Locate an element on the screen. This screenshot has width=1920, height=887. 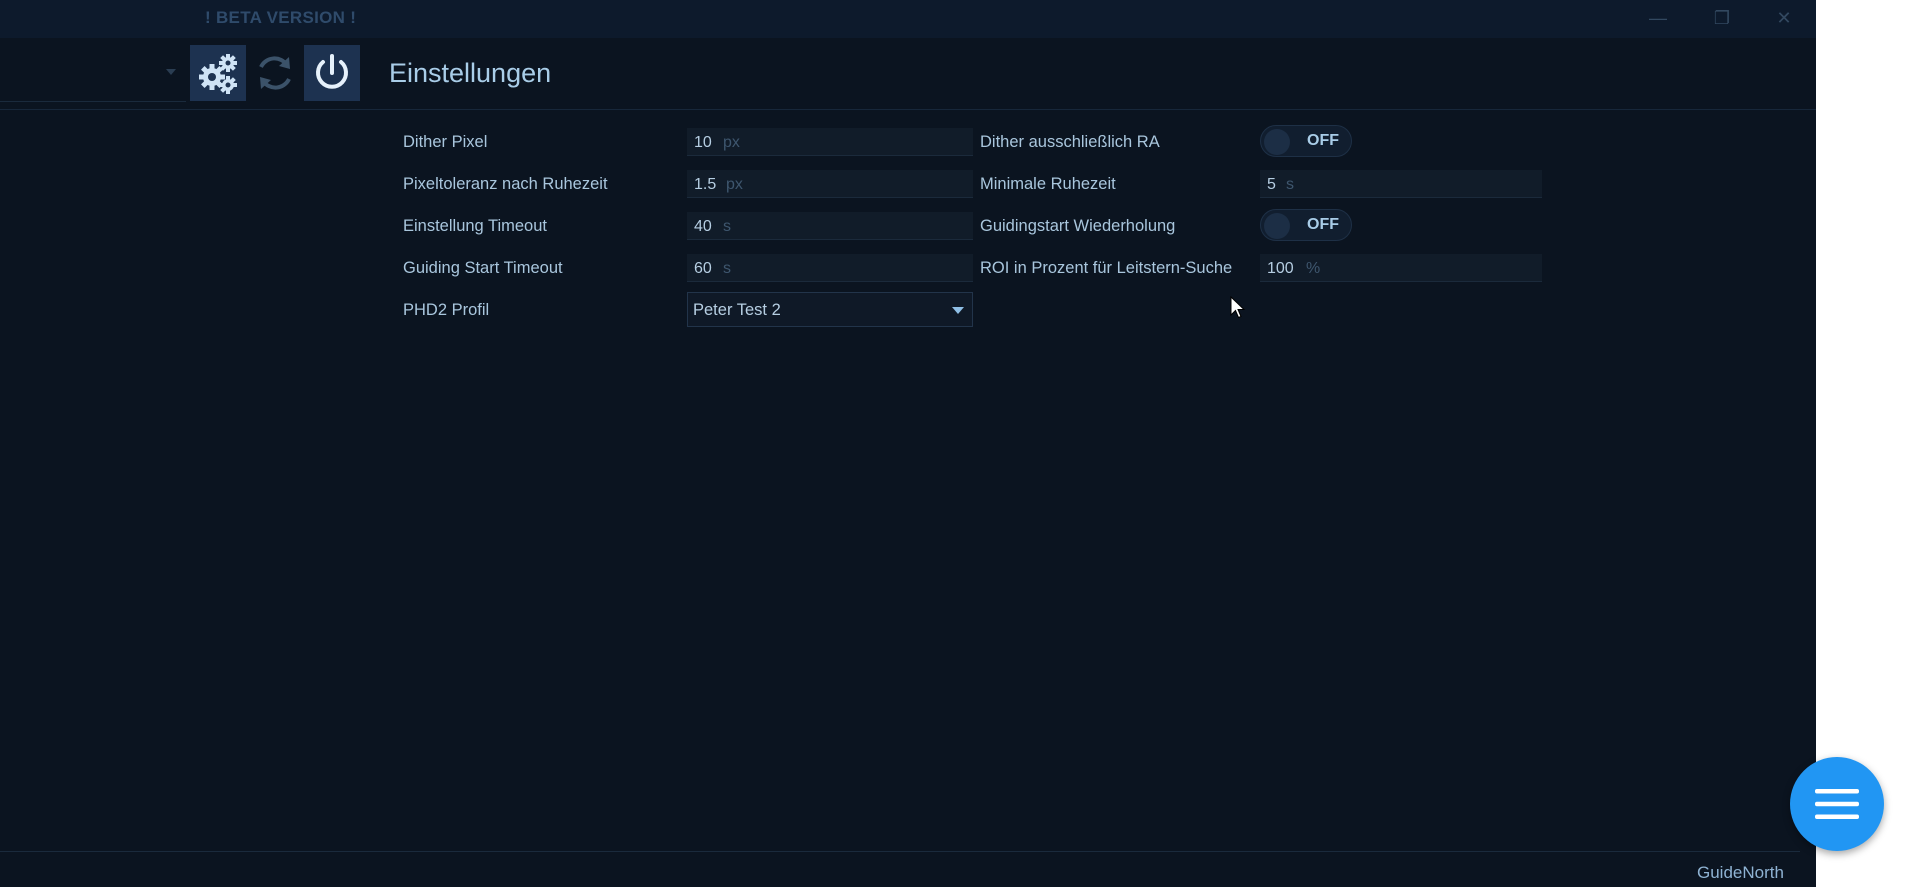
roi-percent-label: ROI in Prozent für Leitstern-Suche is located at coordinates (1106, 268).